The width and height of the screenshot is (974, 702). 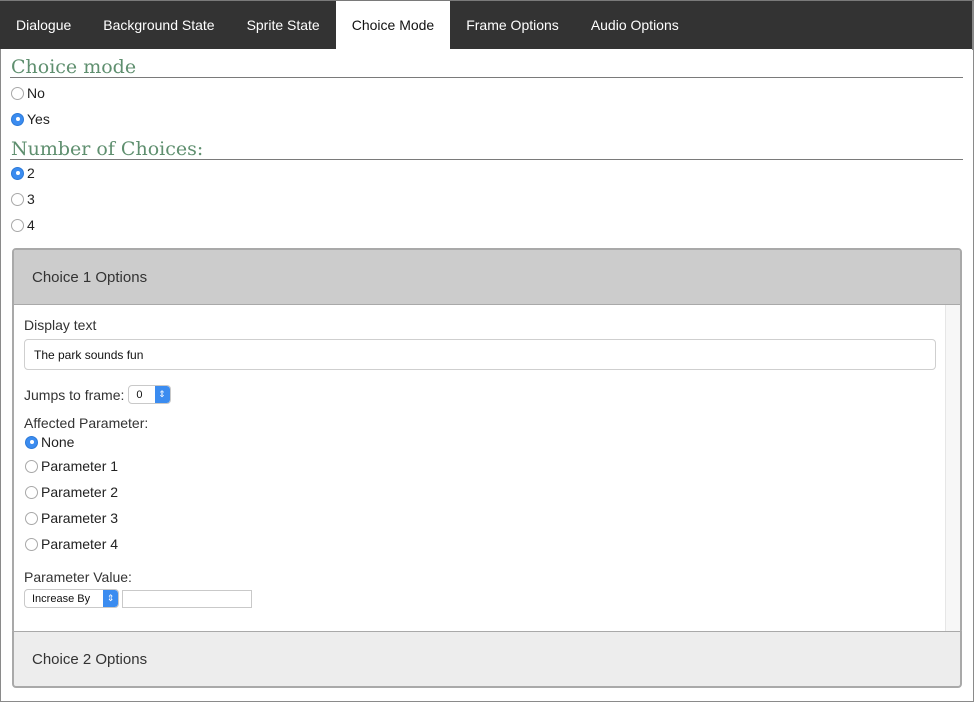 I want to click on display-text-input: The park sounds fun, so click(x=480, y=354).